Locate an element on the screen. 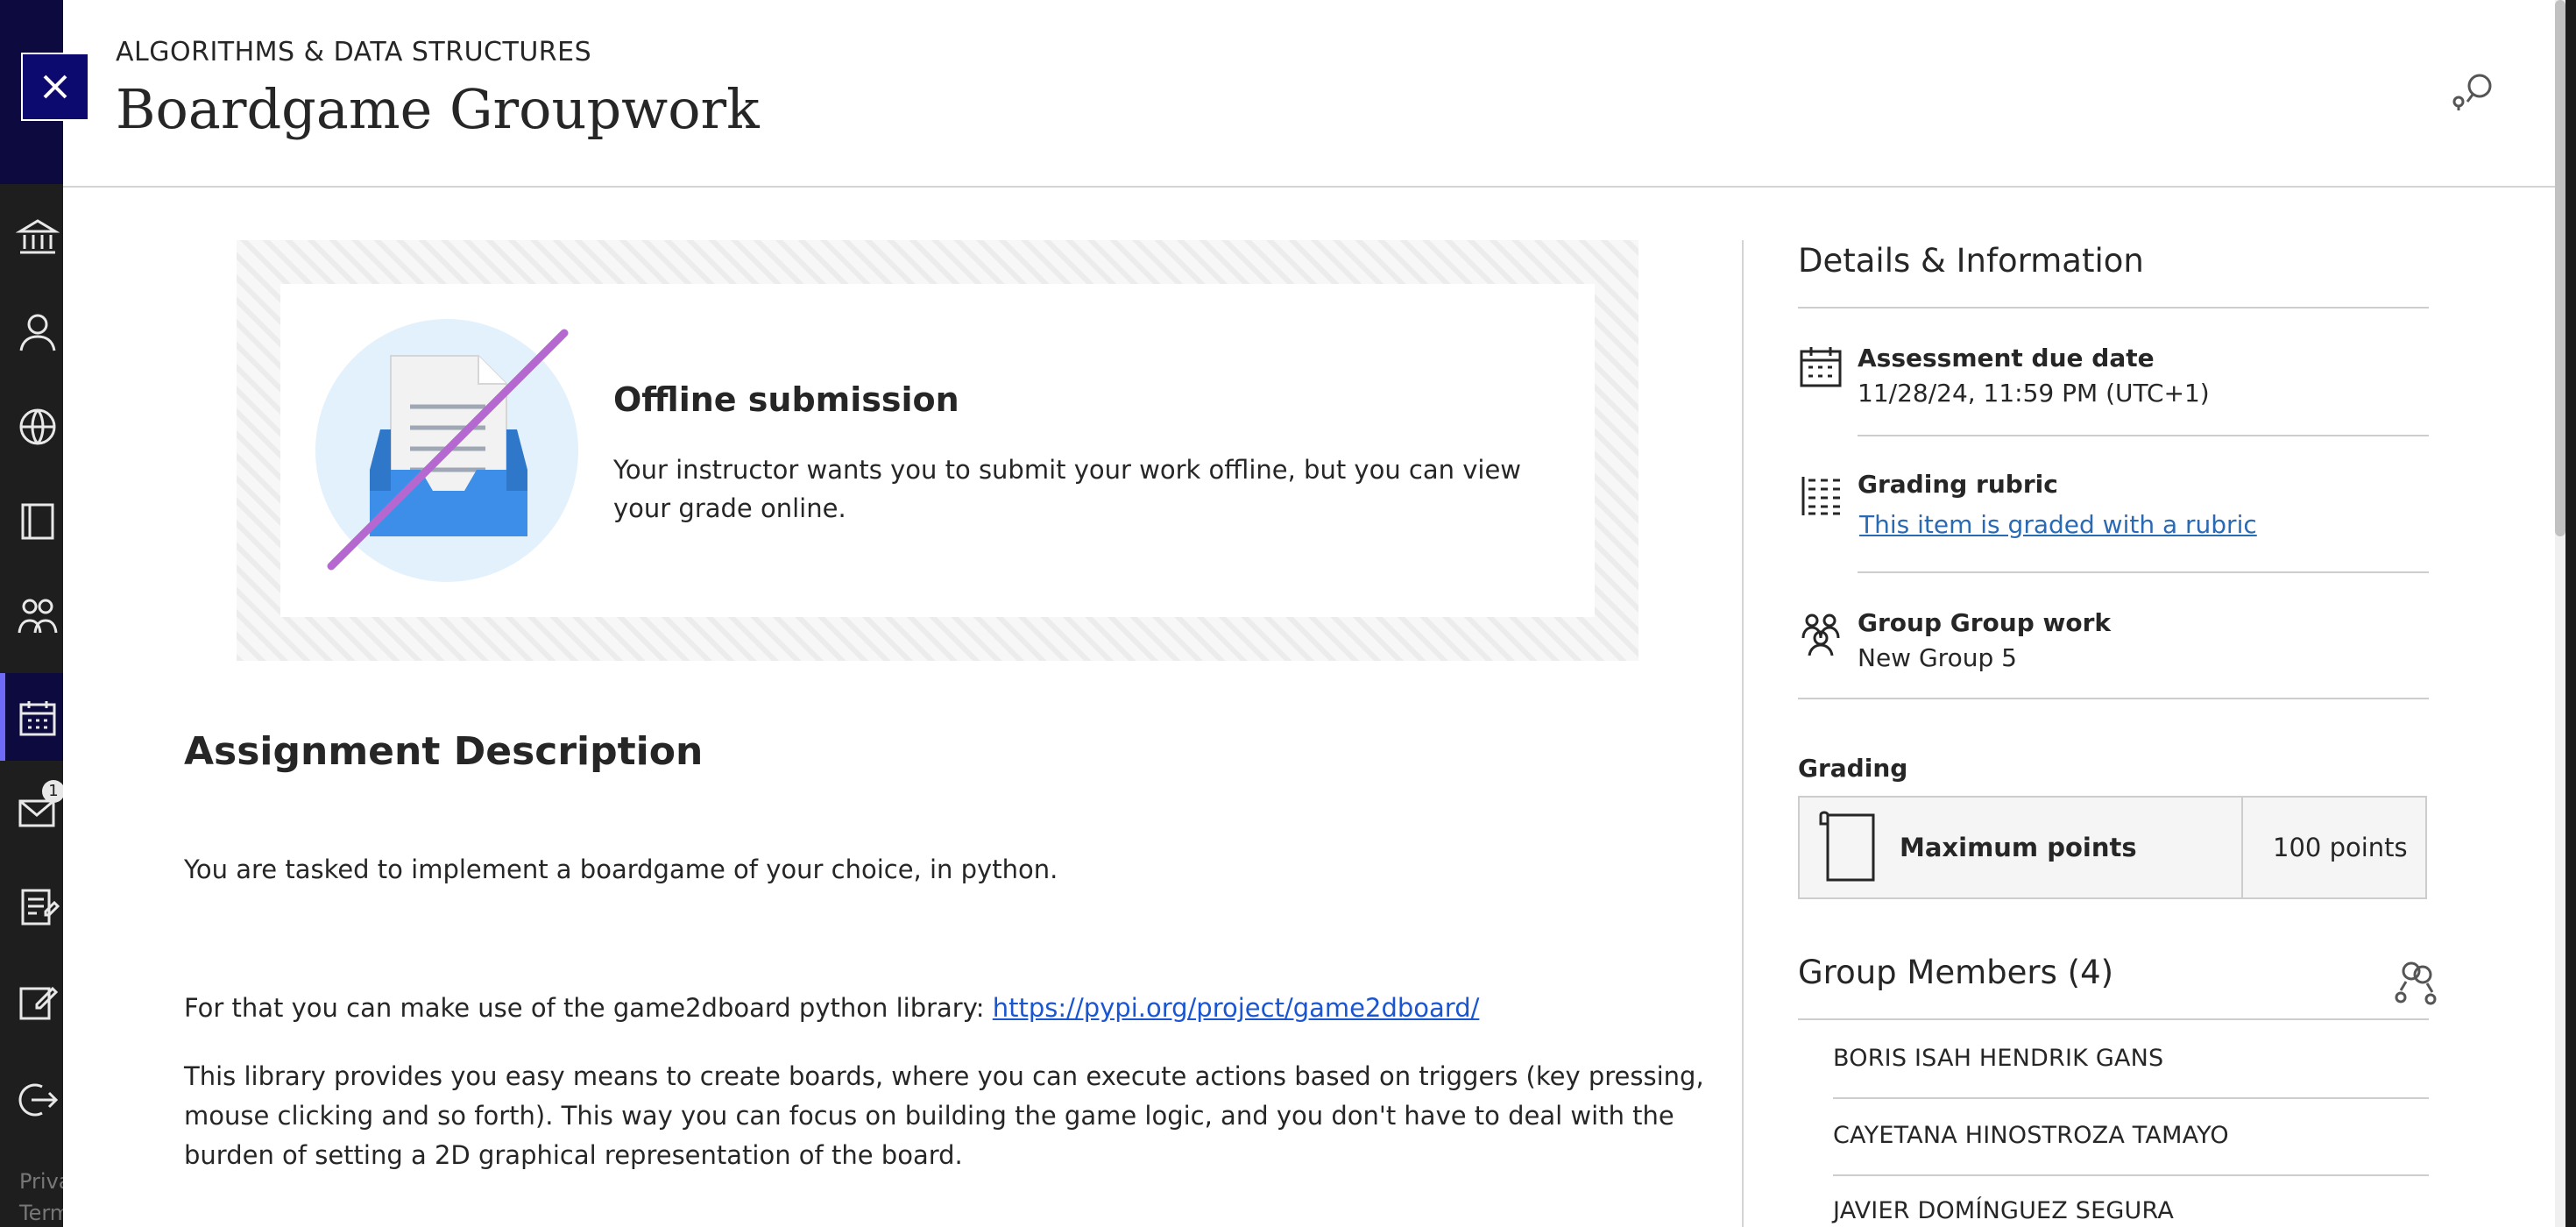 The image size is (2576, 1227). offline-illustration is located at coordinates (446, 450).